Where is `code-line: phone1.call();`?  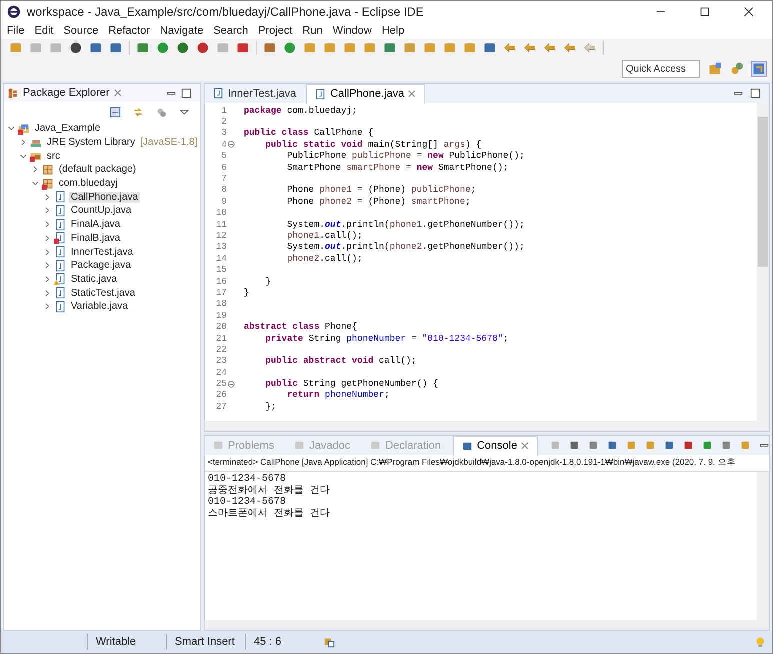 code-line: phone1.call(); is located at coordinates (324, 235).